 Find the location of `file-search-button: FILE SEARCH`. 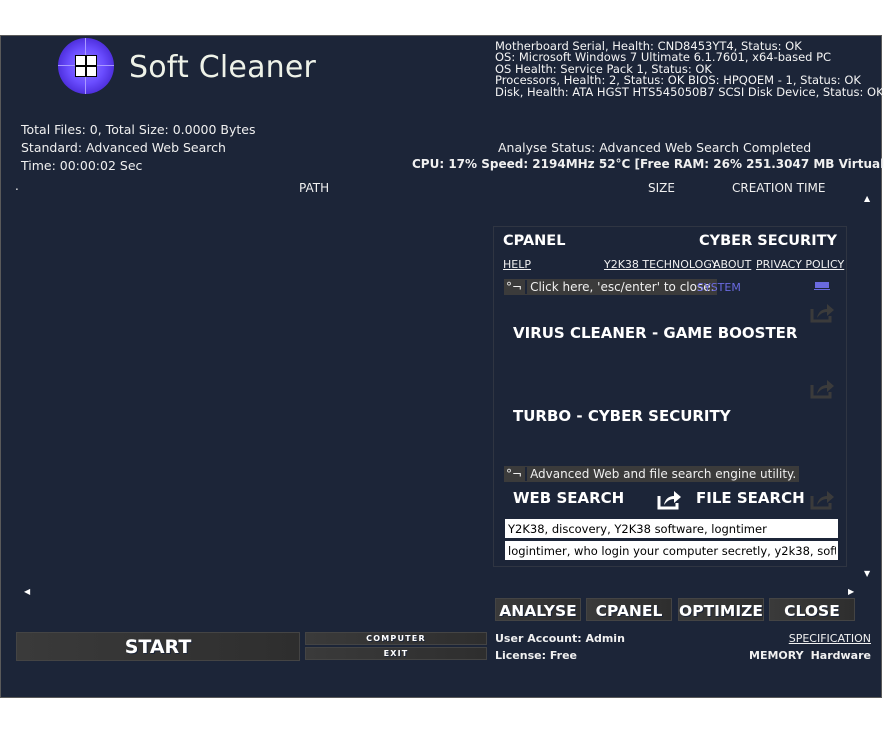

file-search-button: FILE SEARCH is located at coordinates (750, 498).